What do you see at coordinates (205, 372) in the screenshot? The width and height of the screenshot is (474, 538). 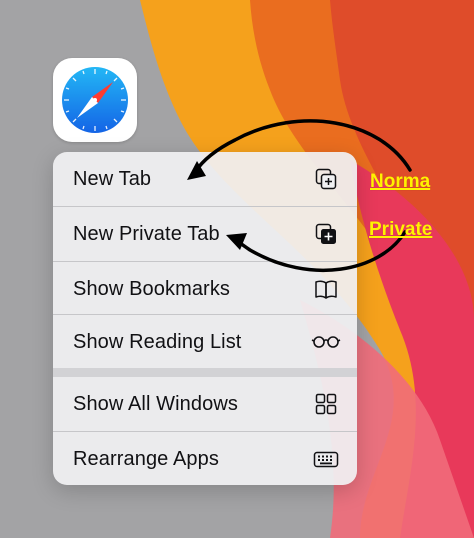 I see `menu-group-separator` at bounding box center [205, 372].